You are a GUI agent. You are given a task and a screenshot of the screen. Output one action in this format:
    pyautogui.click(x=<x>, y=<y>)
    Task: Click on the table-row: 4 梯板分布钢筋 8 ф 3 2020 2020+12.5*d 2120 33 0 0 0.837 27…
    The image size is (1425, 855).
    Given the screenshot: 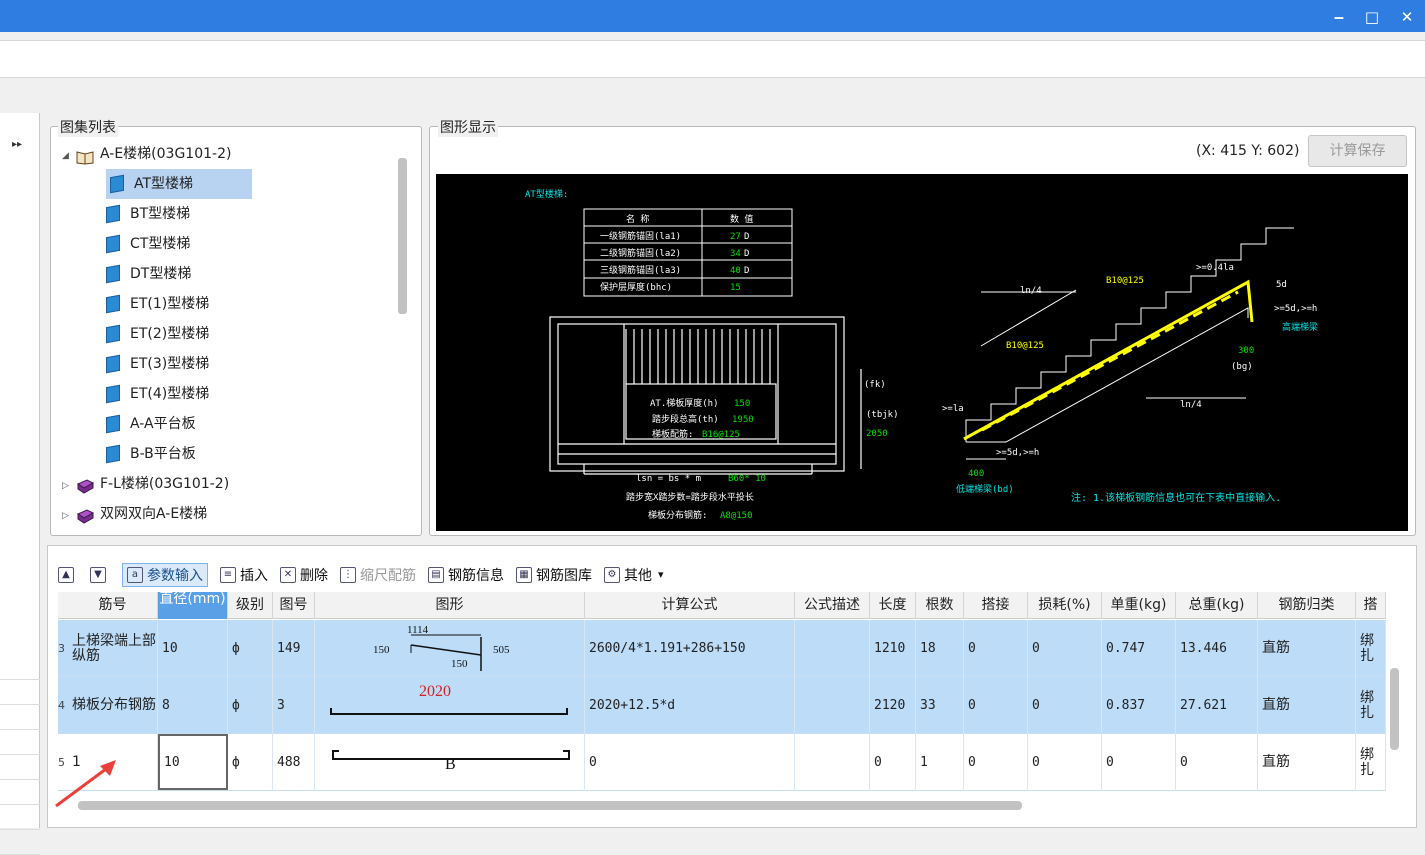 What is the action you would take?
    pyautogui.click(x=722, y=705)
    